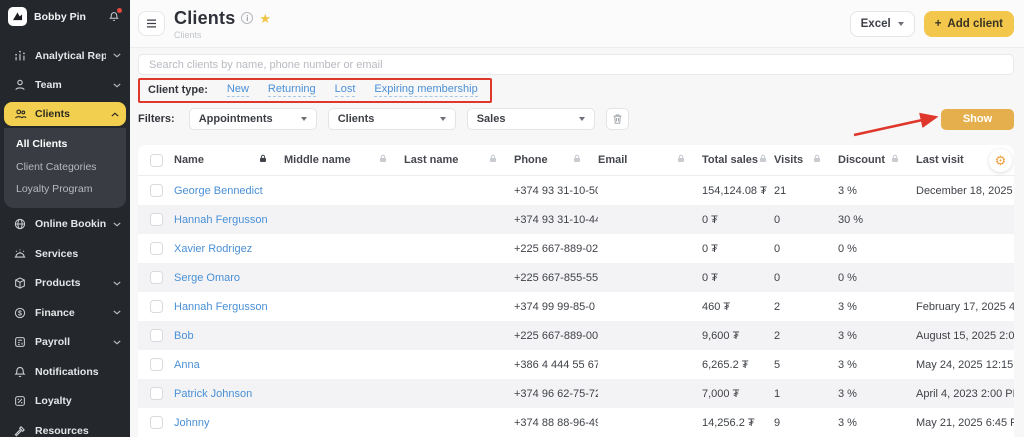 Image resolution: width=1024 pixels, height=437 pixels. Describe the element at coordinates (229, 191) in the screenshot. I see `client-name-link: George Bennedict` at that location.